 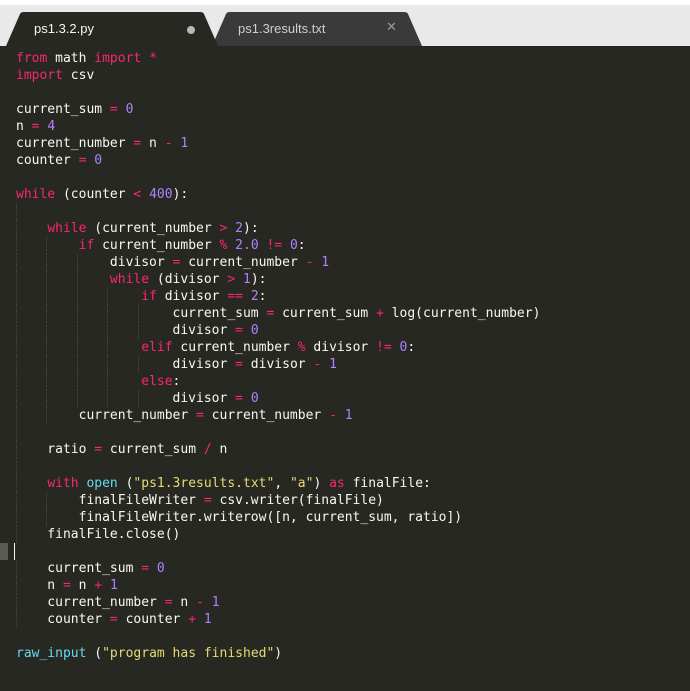 I want to click on code-line: while (counter < 400):, so click(x=102, y=194).